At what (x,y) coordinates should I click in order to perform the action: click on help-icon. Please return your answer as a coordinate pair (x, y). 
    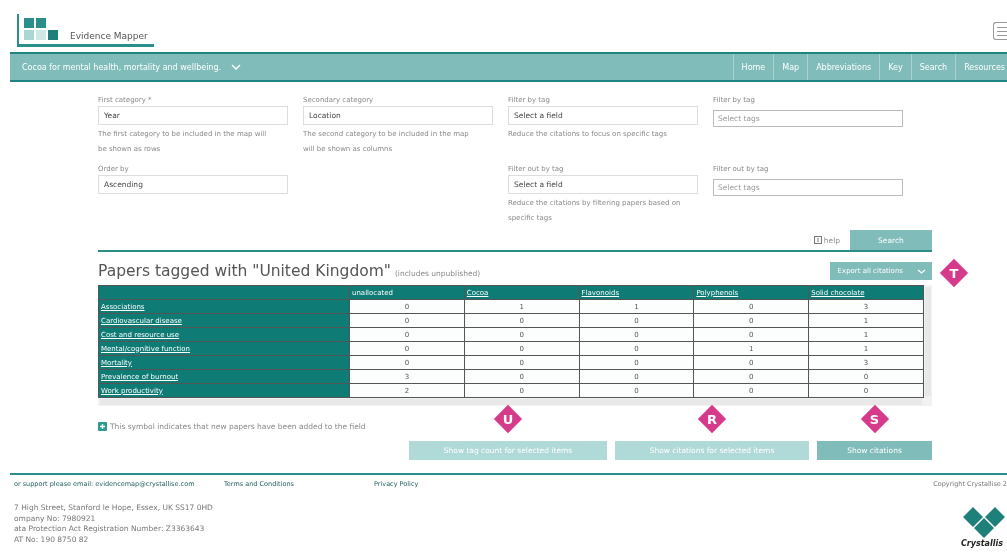
    Looking at the image, I should click on (817, 240).